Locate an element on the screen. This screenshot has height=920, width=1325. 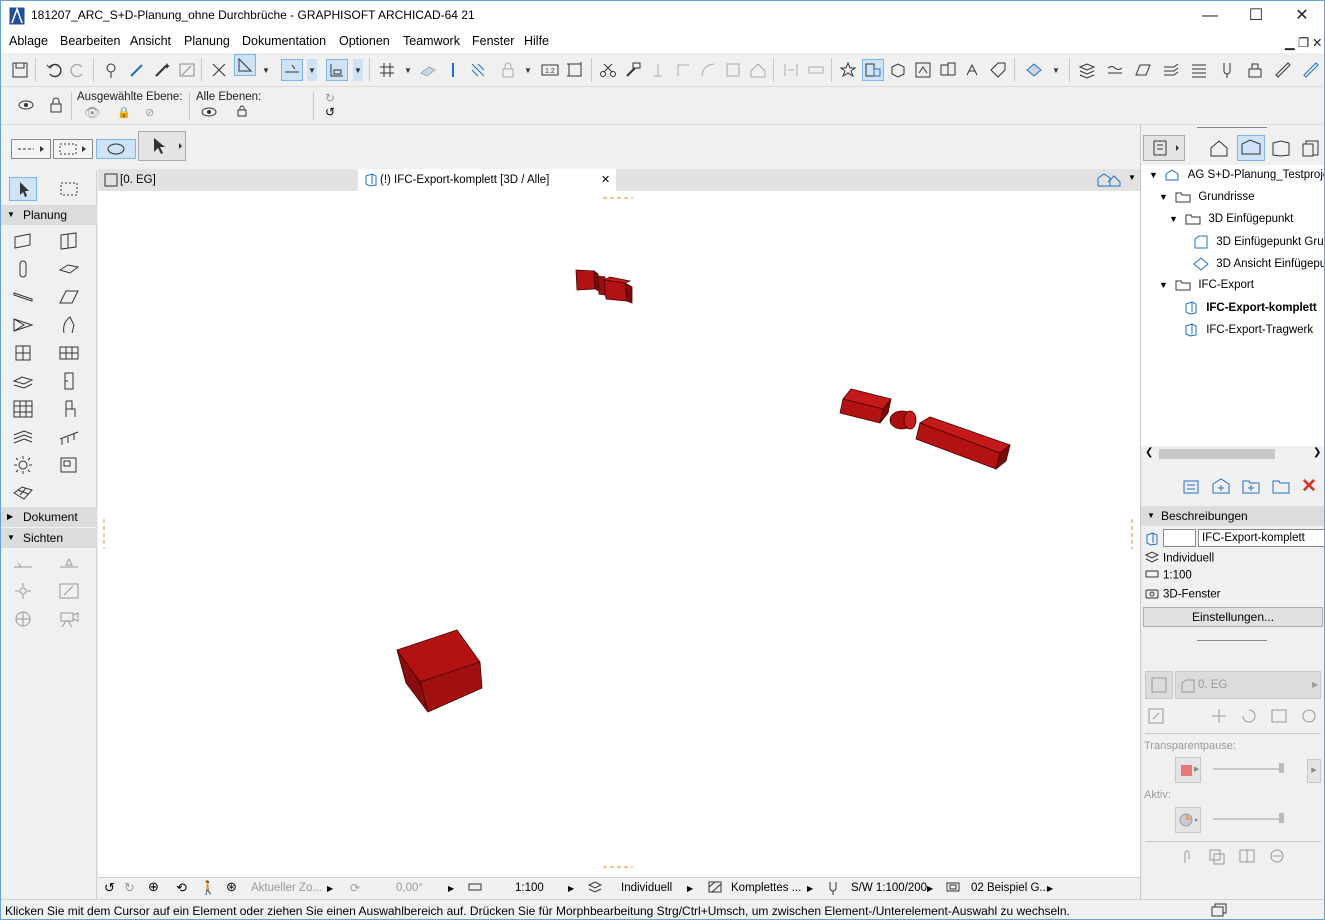
eyedropper-icon is located at coordinates (187, 70).